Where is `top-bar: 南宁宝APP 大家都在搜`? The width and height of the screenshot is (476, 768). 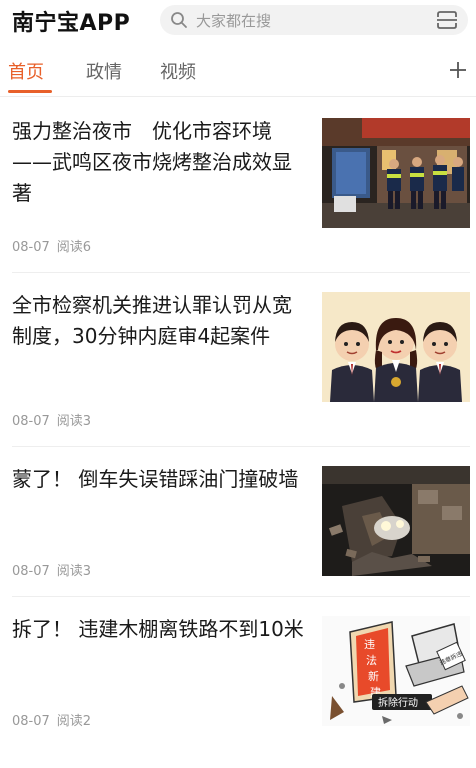
top-bar: 南宁宝APP 大家都在搜 is located at coordinates (238, 21).